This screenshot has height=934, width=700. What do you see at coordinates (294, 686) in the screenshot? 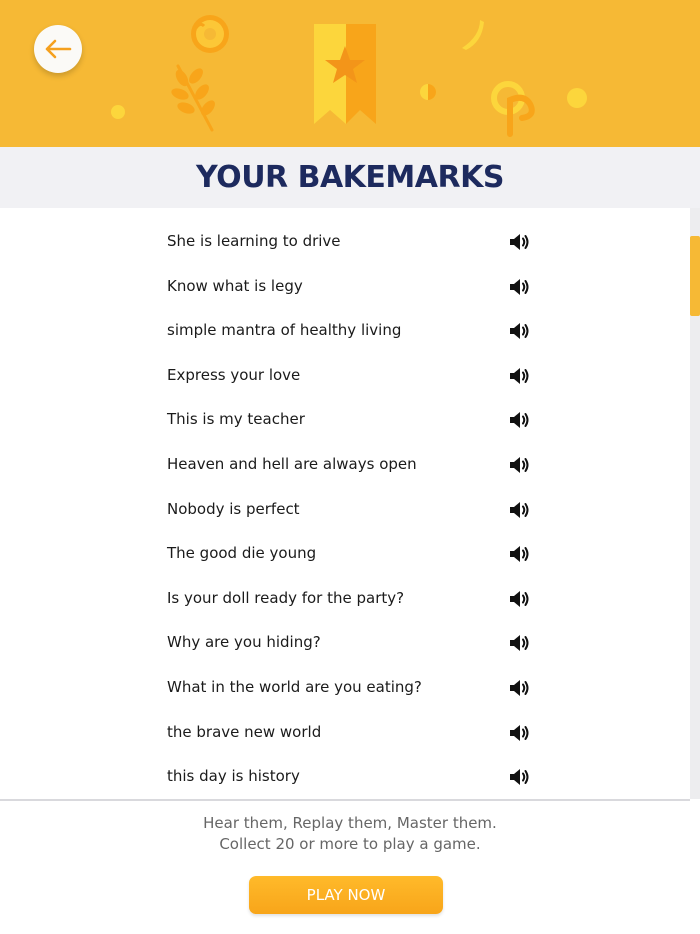
I see `phrase-text: What in the world are you eating?` at bounding box center [294, 686].